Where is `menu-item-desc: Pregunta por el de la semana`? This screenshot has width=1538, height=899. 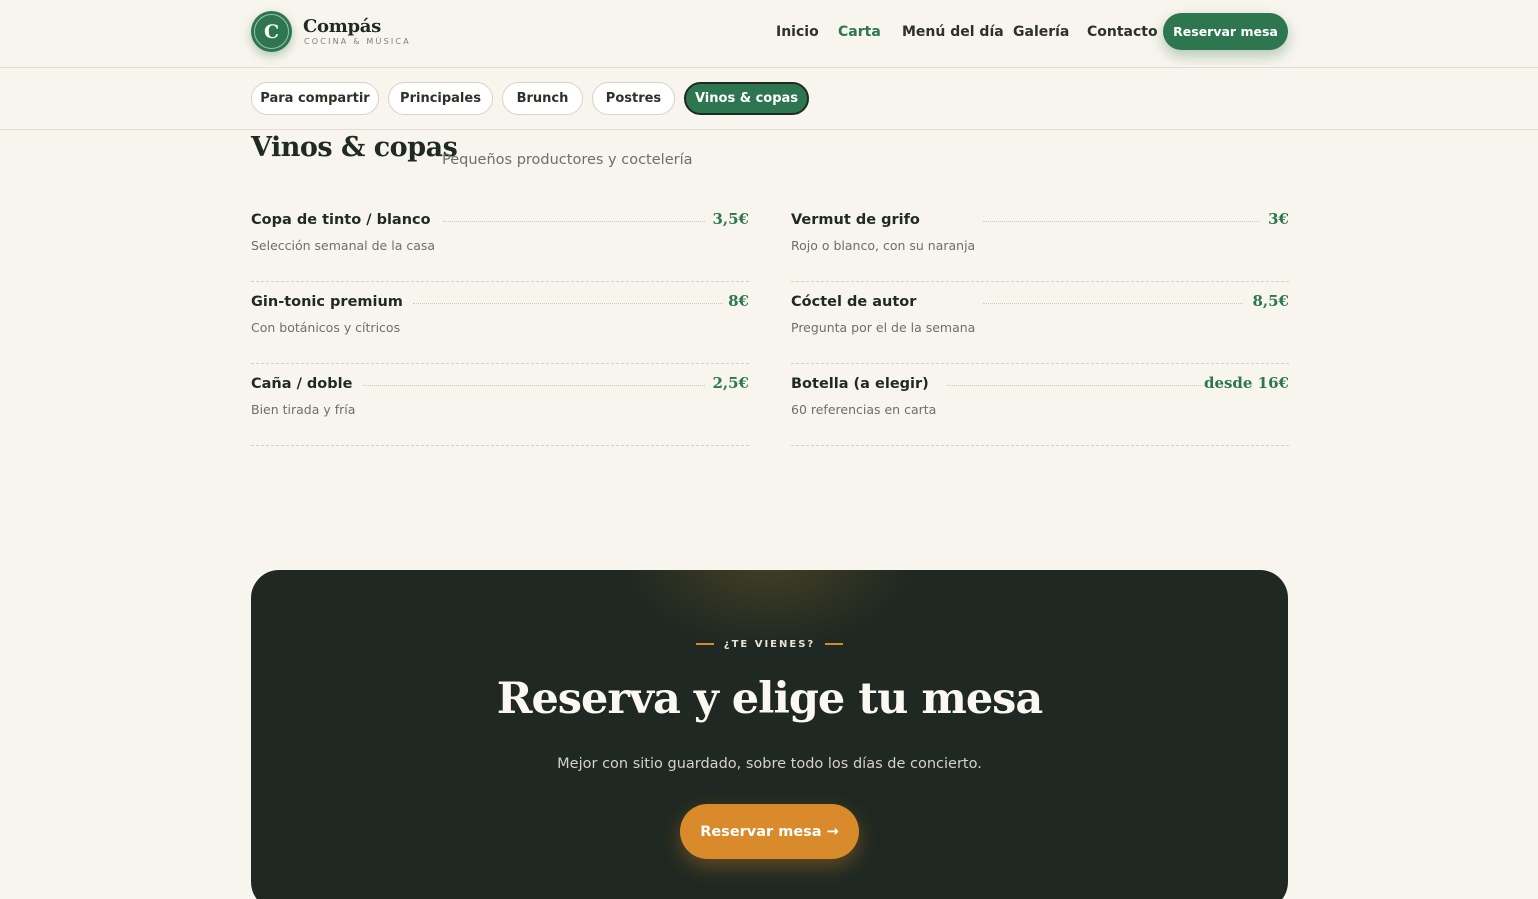 menu-item-desc: Pregunta por el de la semana is located at coordinates (883, 327).